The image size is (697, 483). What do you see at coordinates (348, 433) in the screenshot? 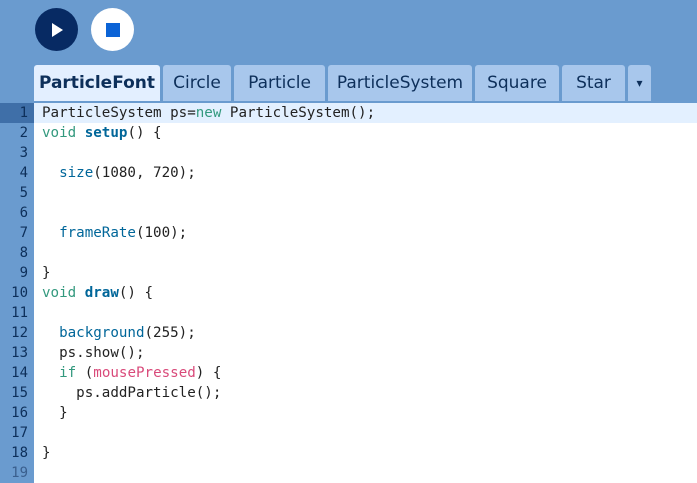
I see `code-line: 17` at bounding box center [348, 433].